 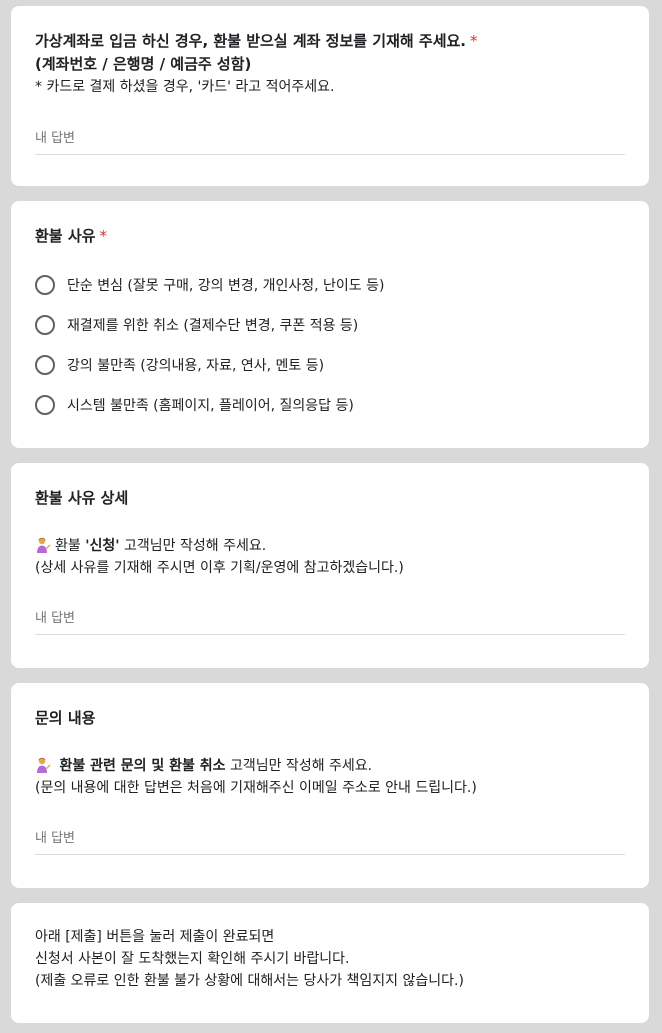 I want to click on question-title: 문의 내용, so click(x=65, y=718).